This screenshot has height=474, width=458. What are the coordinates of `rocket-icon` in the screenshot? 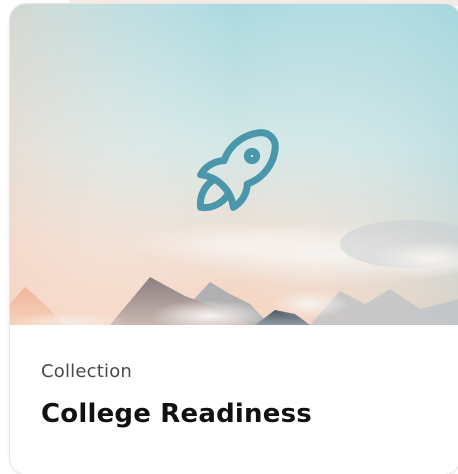 It's located at (237, 170).